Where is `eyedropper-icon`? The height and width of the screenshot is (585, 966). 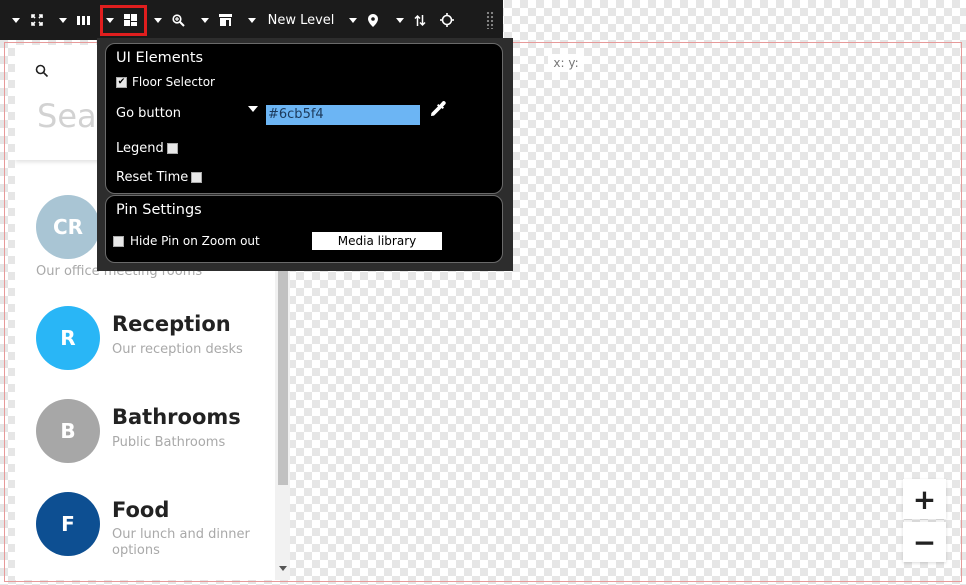
eyedropper-icon is located at coordinates (437, 111).